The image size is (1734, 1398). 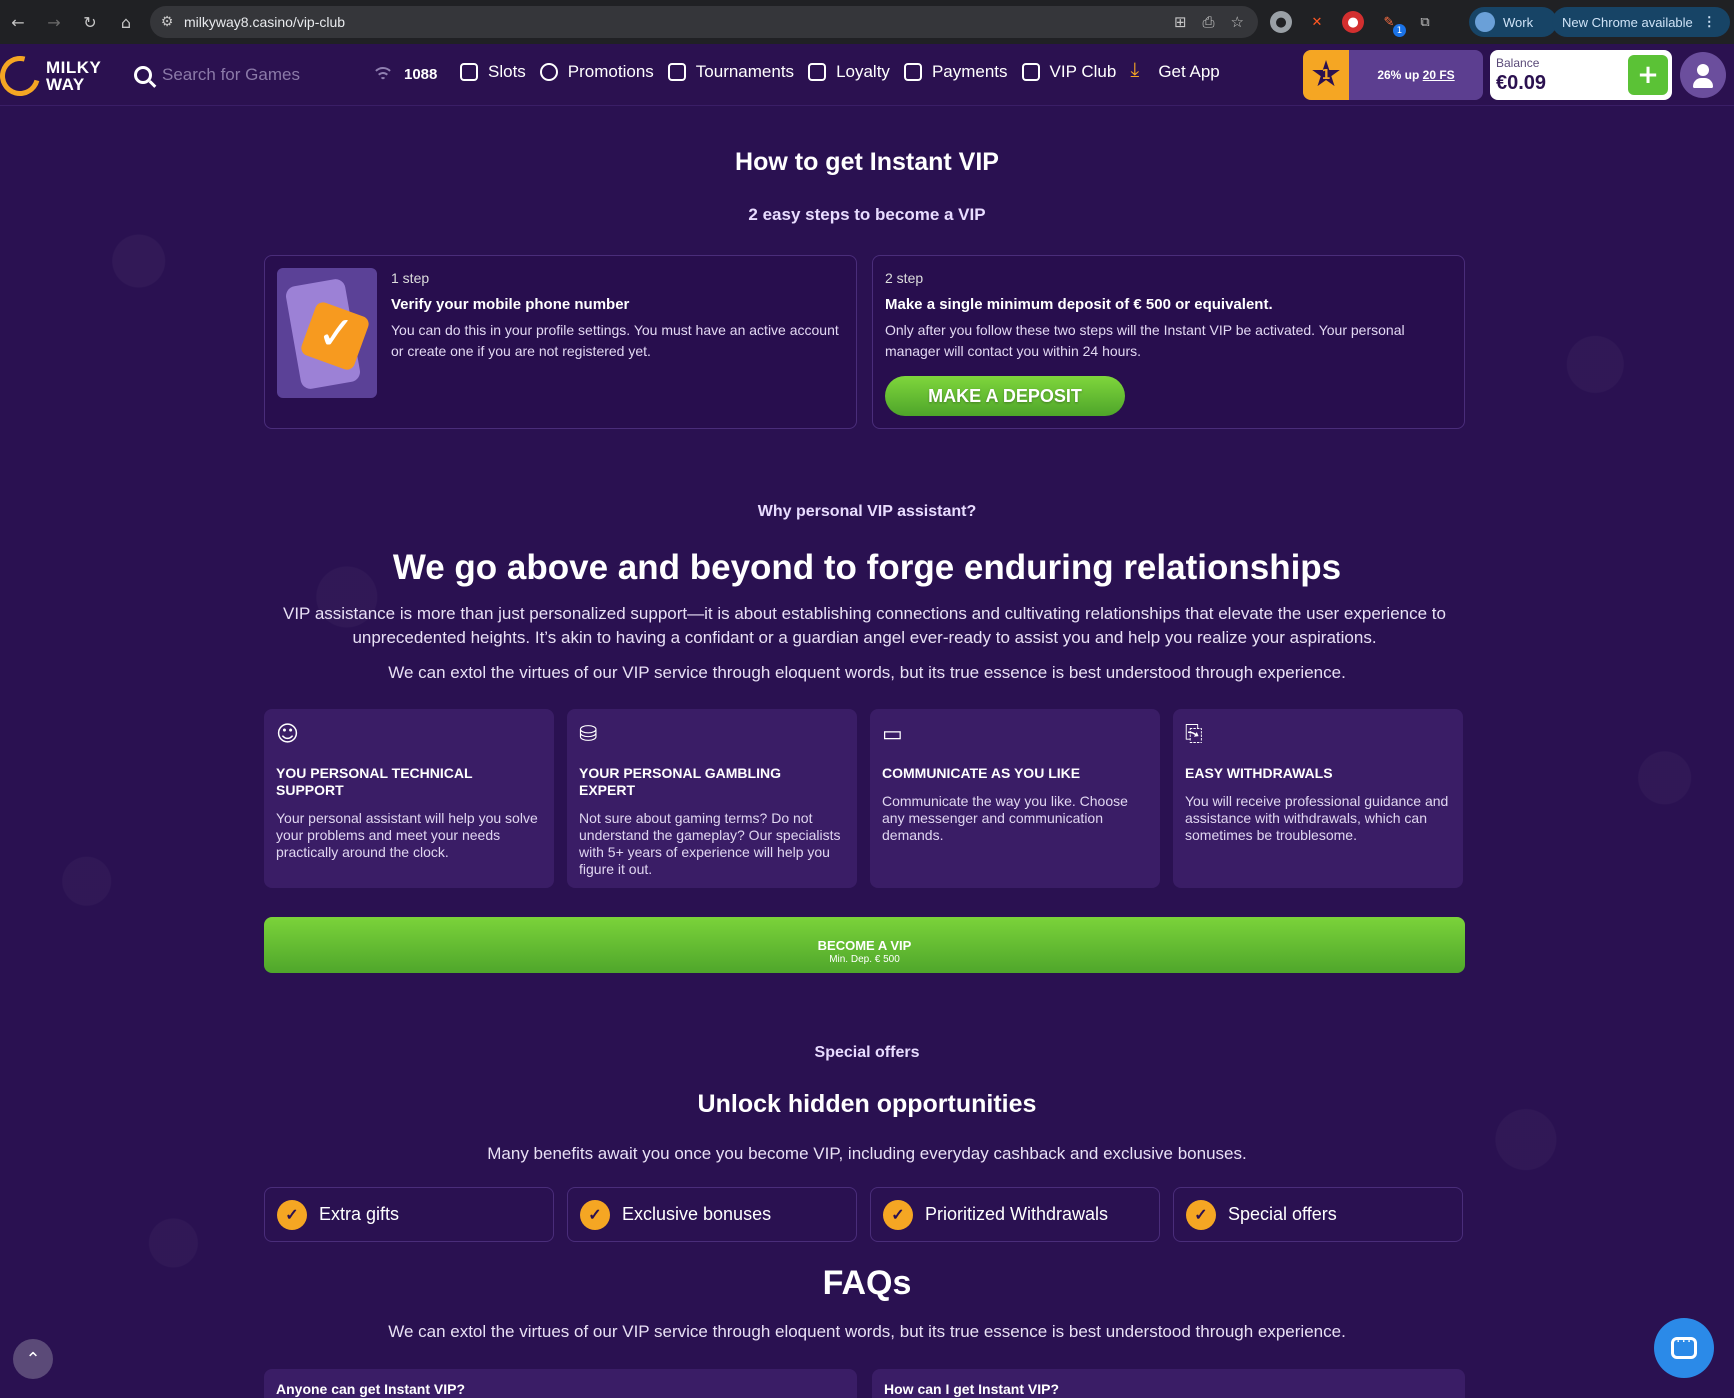 I want to click on chat-icon: ▭, so click(x=892, y=734).